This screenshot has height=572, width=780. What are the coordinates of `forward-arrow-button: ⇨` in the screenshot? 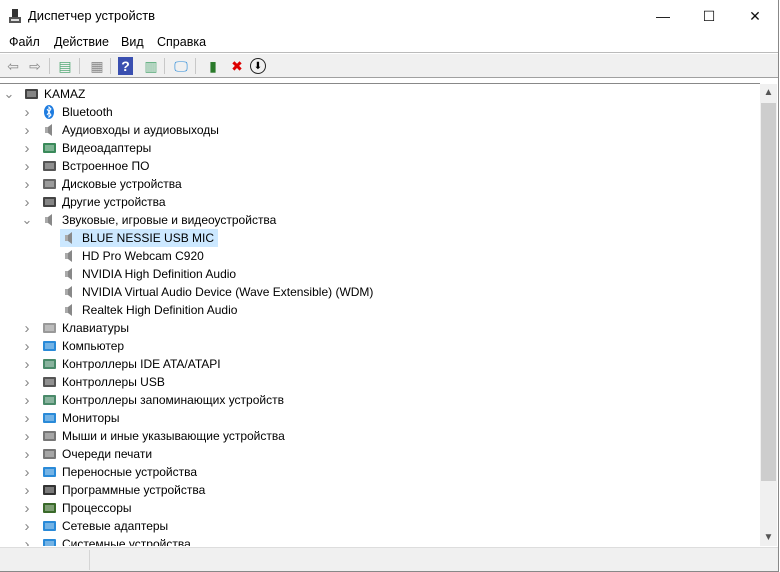 It's located at (35, 66).